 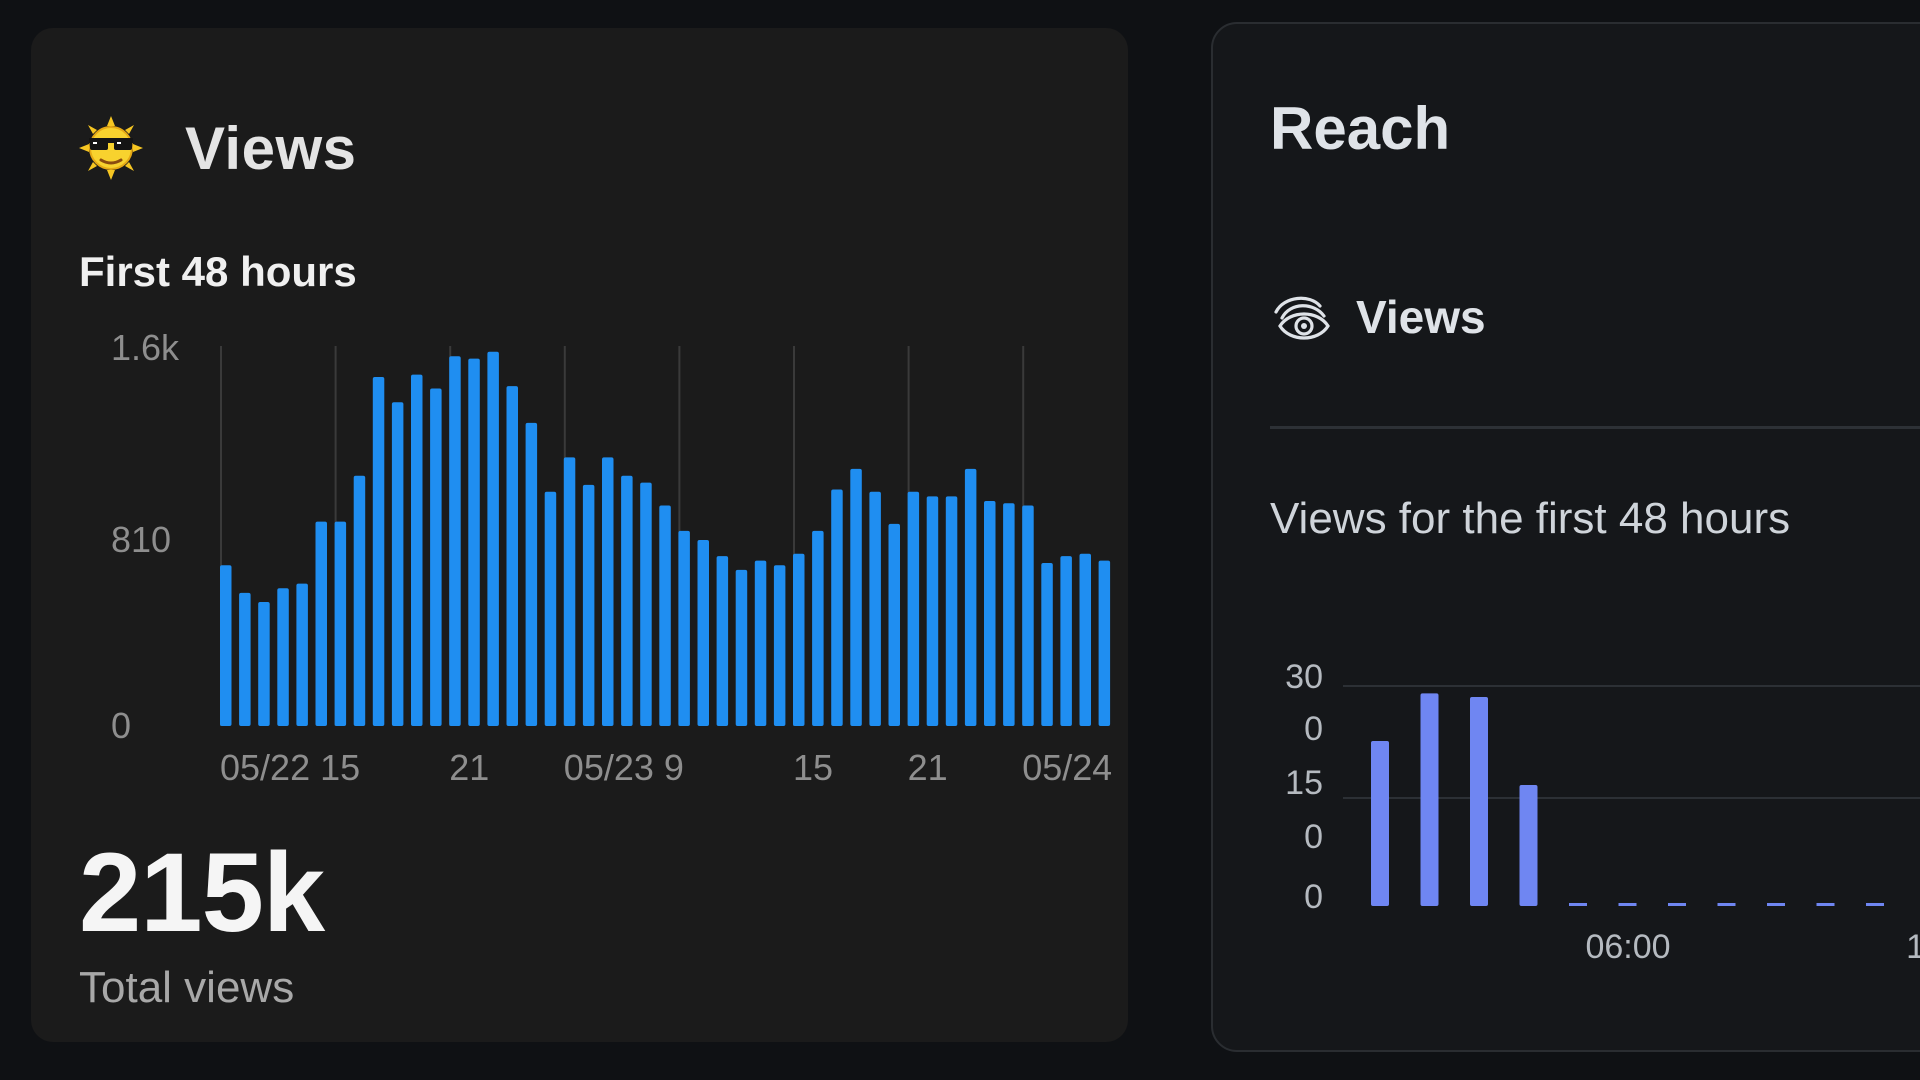 What do you see at coordinates (145, 347) in the screenshot?
I see `y-tick-label: 1.6k` at bounding box center [145, 347].